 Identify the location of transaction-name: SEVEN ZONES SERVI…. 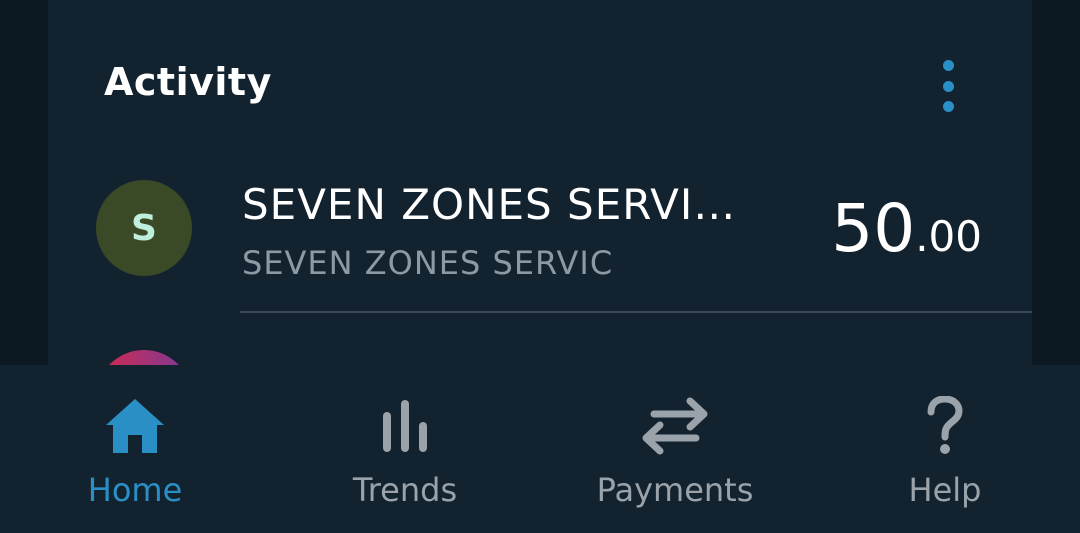
(489, 204).